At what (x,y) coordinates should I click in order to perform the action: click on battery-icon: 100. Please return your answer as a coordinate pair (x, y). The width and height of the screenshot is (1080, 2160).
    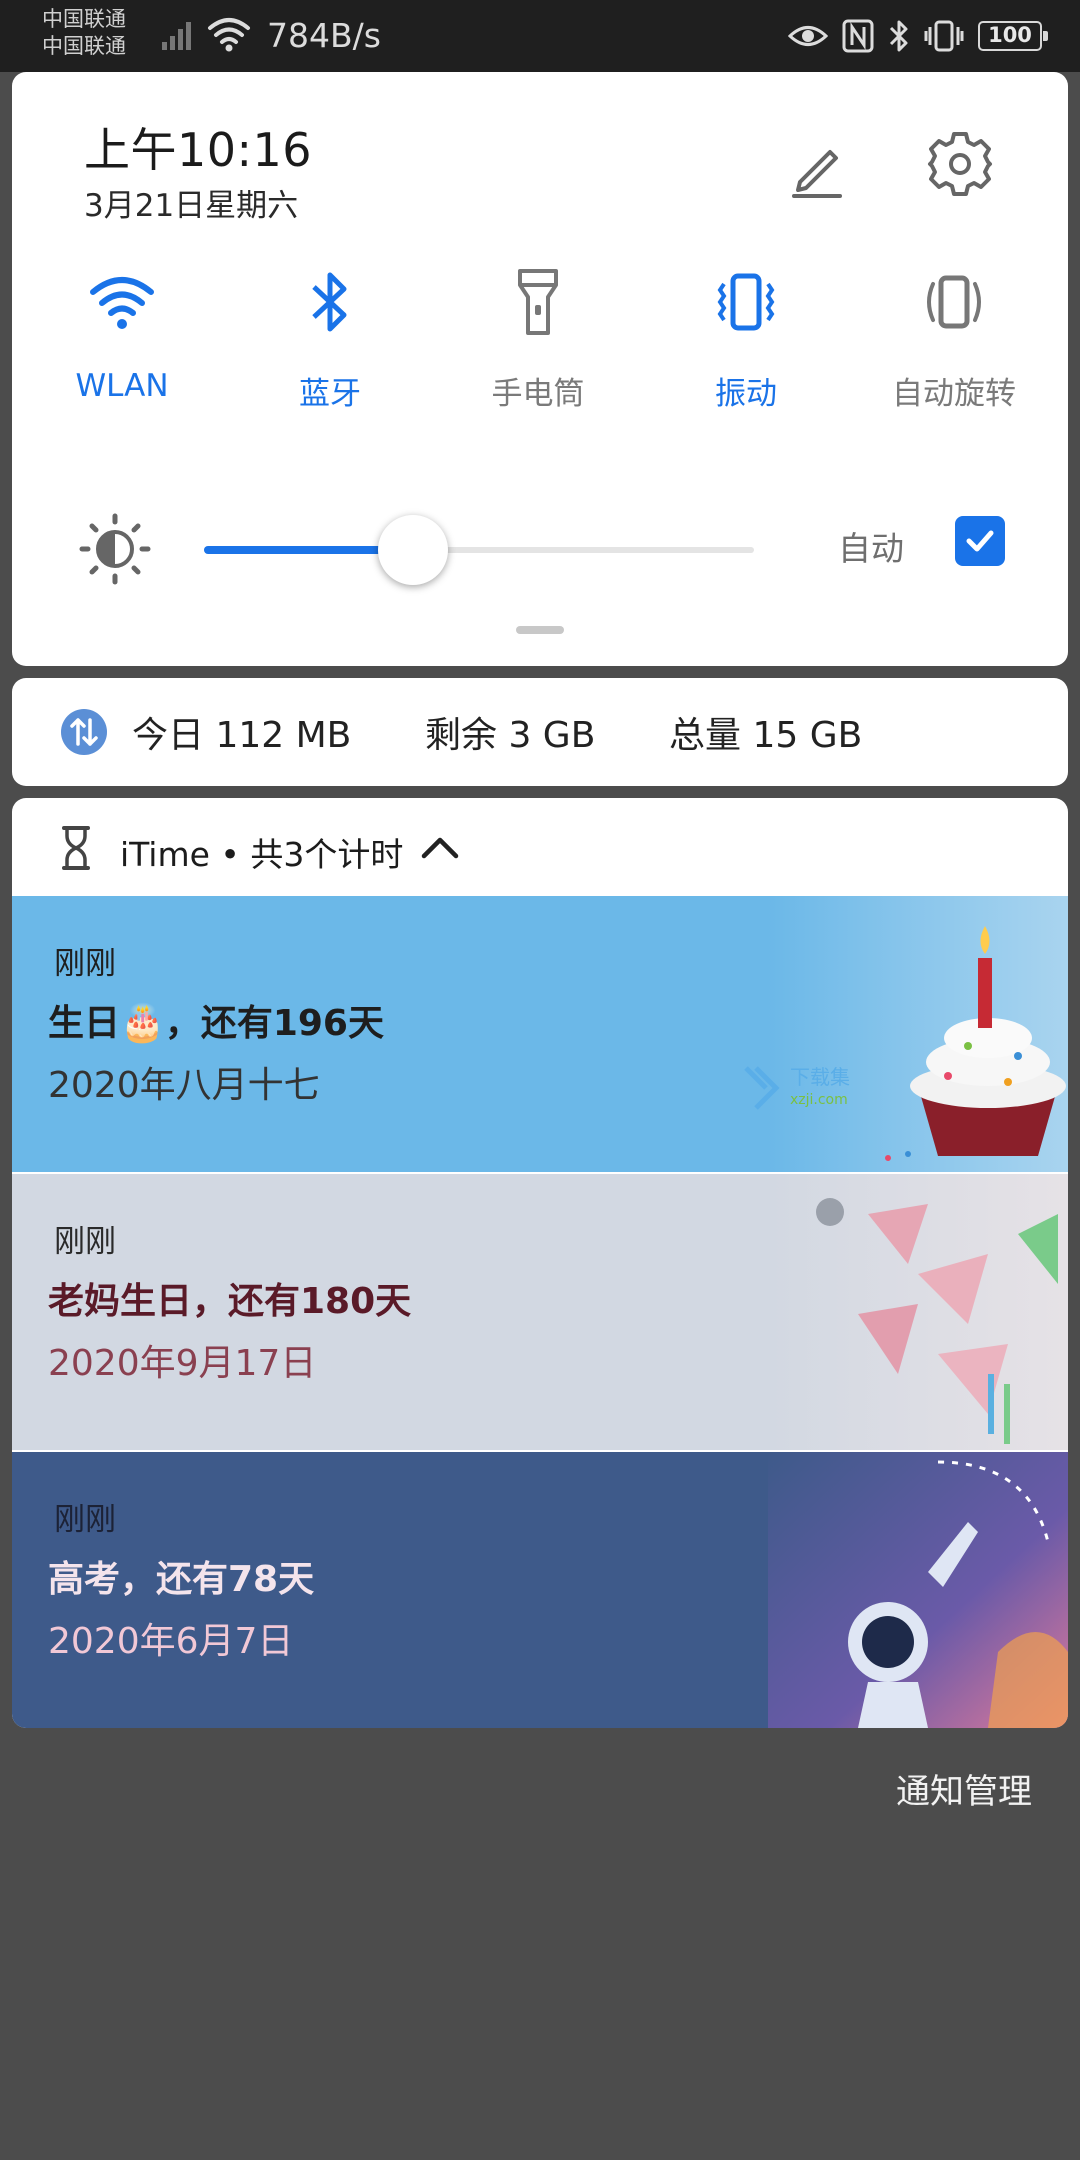
    Looking at the image, I should click on (1013, 36).